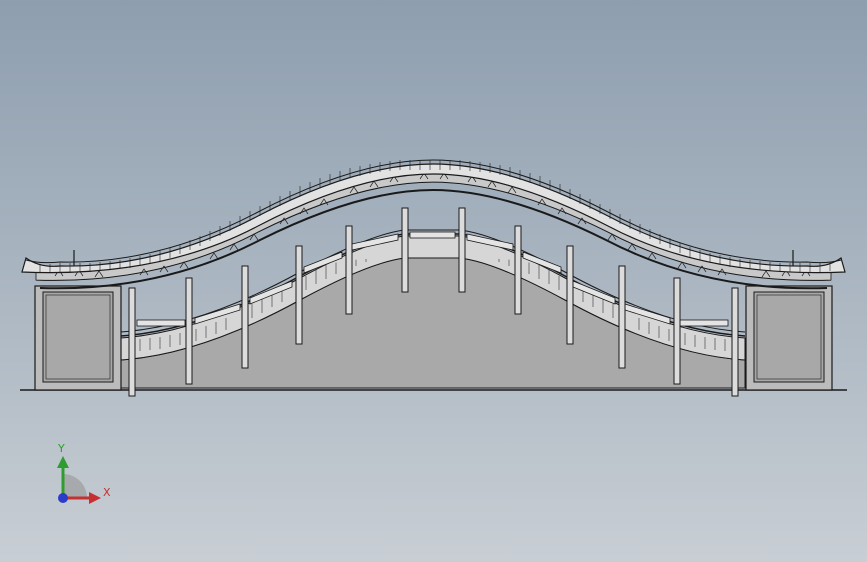  Describe the element at coordinates (63, 498) in the screenshot. I see `z-axis-dot` at that location.